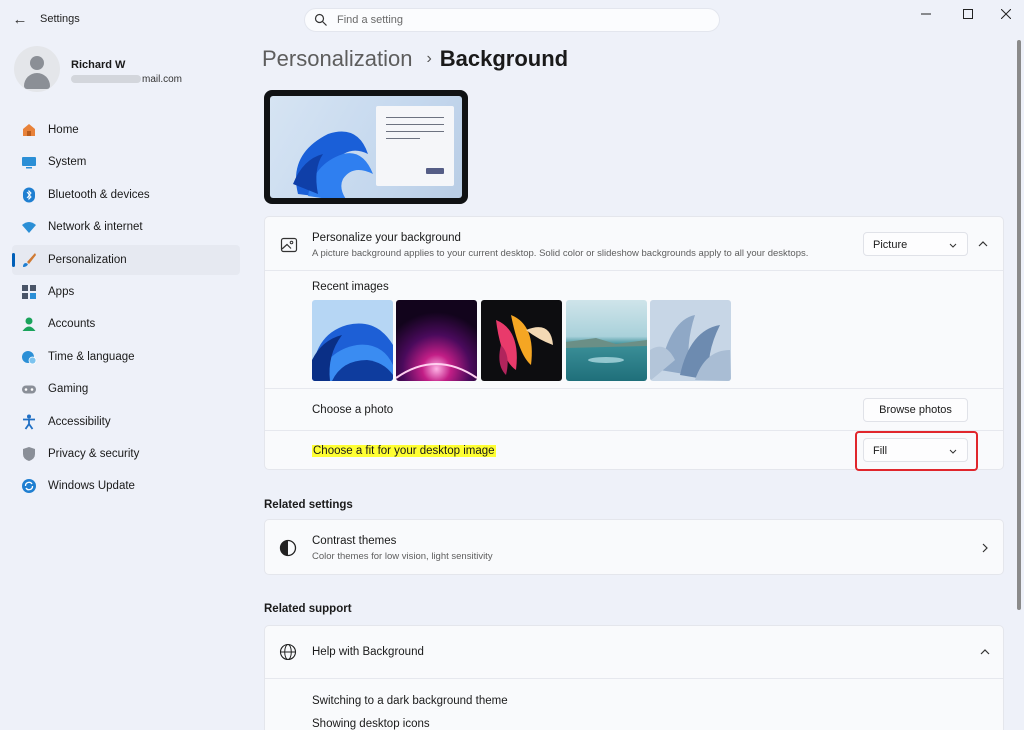 The image size is (1024, 730). What do you see at coordinates (353, 410) in the screenshot?
I see `choose-photo-label: Choose a photo` at bounding box center [353, 410].